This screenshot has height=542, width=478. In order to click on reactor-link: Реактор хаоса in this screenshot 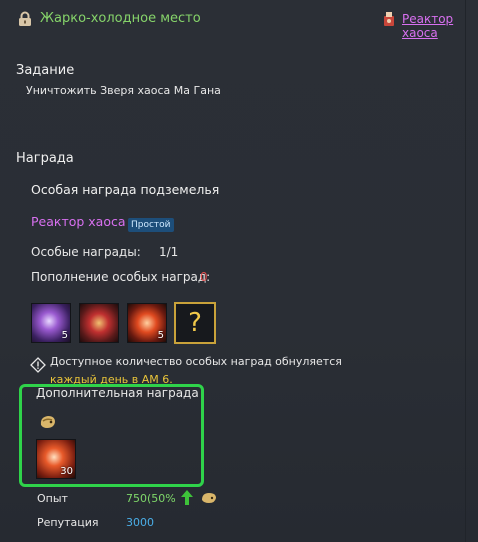, I will do `click(440, 26)`.